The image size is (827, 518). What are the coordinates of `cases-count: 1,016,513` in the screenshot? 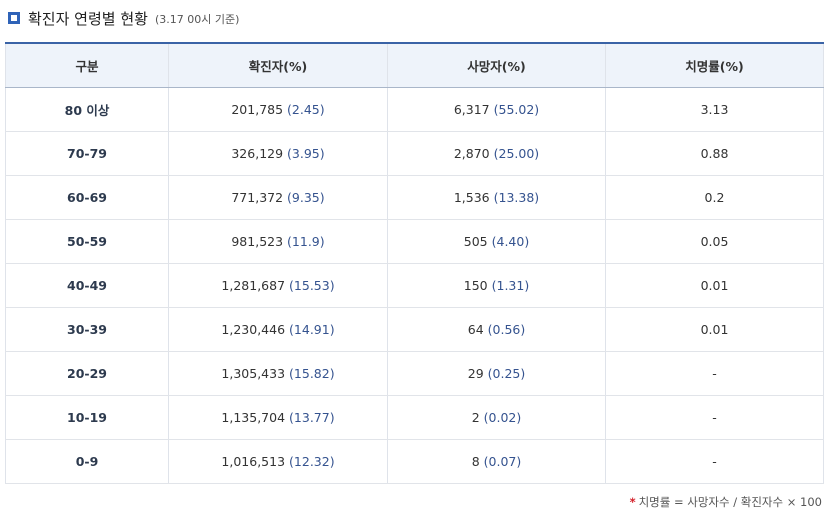 It's located at (253, 461).